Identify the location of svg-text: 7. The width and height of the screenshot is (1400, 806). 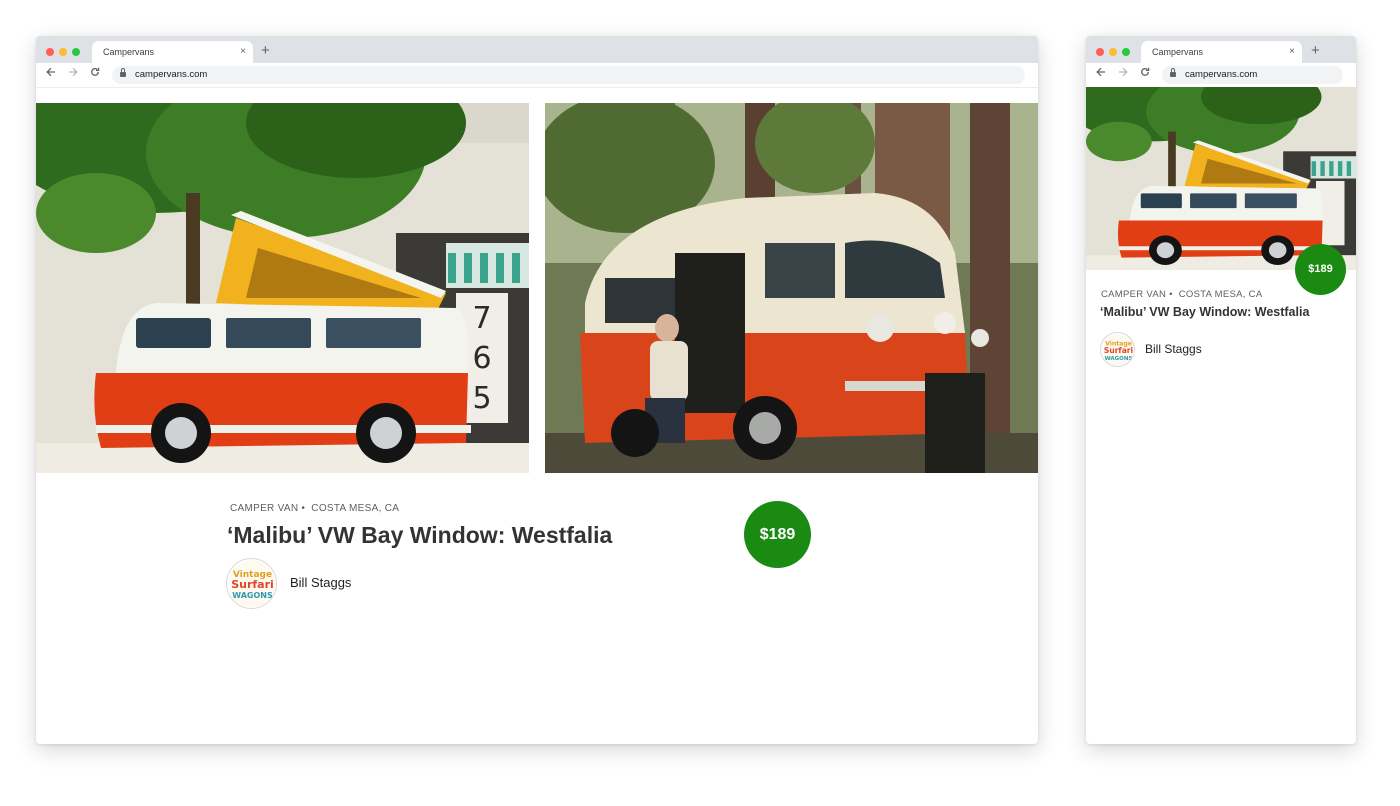
(481, 318).